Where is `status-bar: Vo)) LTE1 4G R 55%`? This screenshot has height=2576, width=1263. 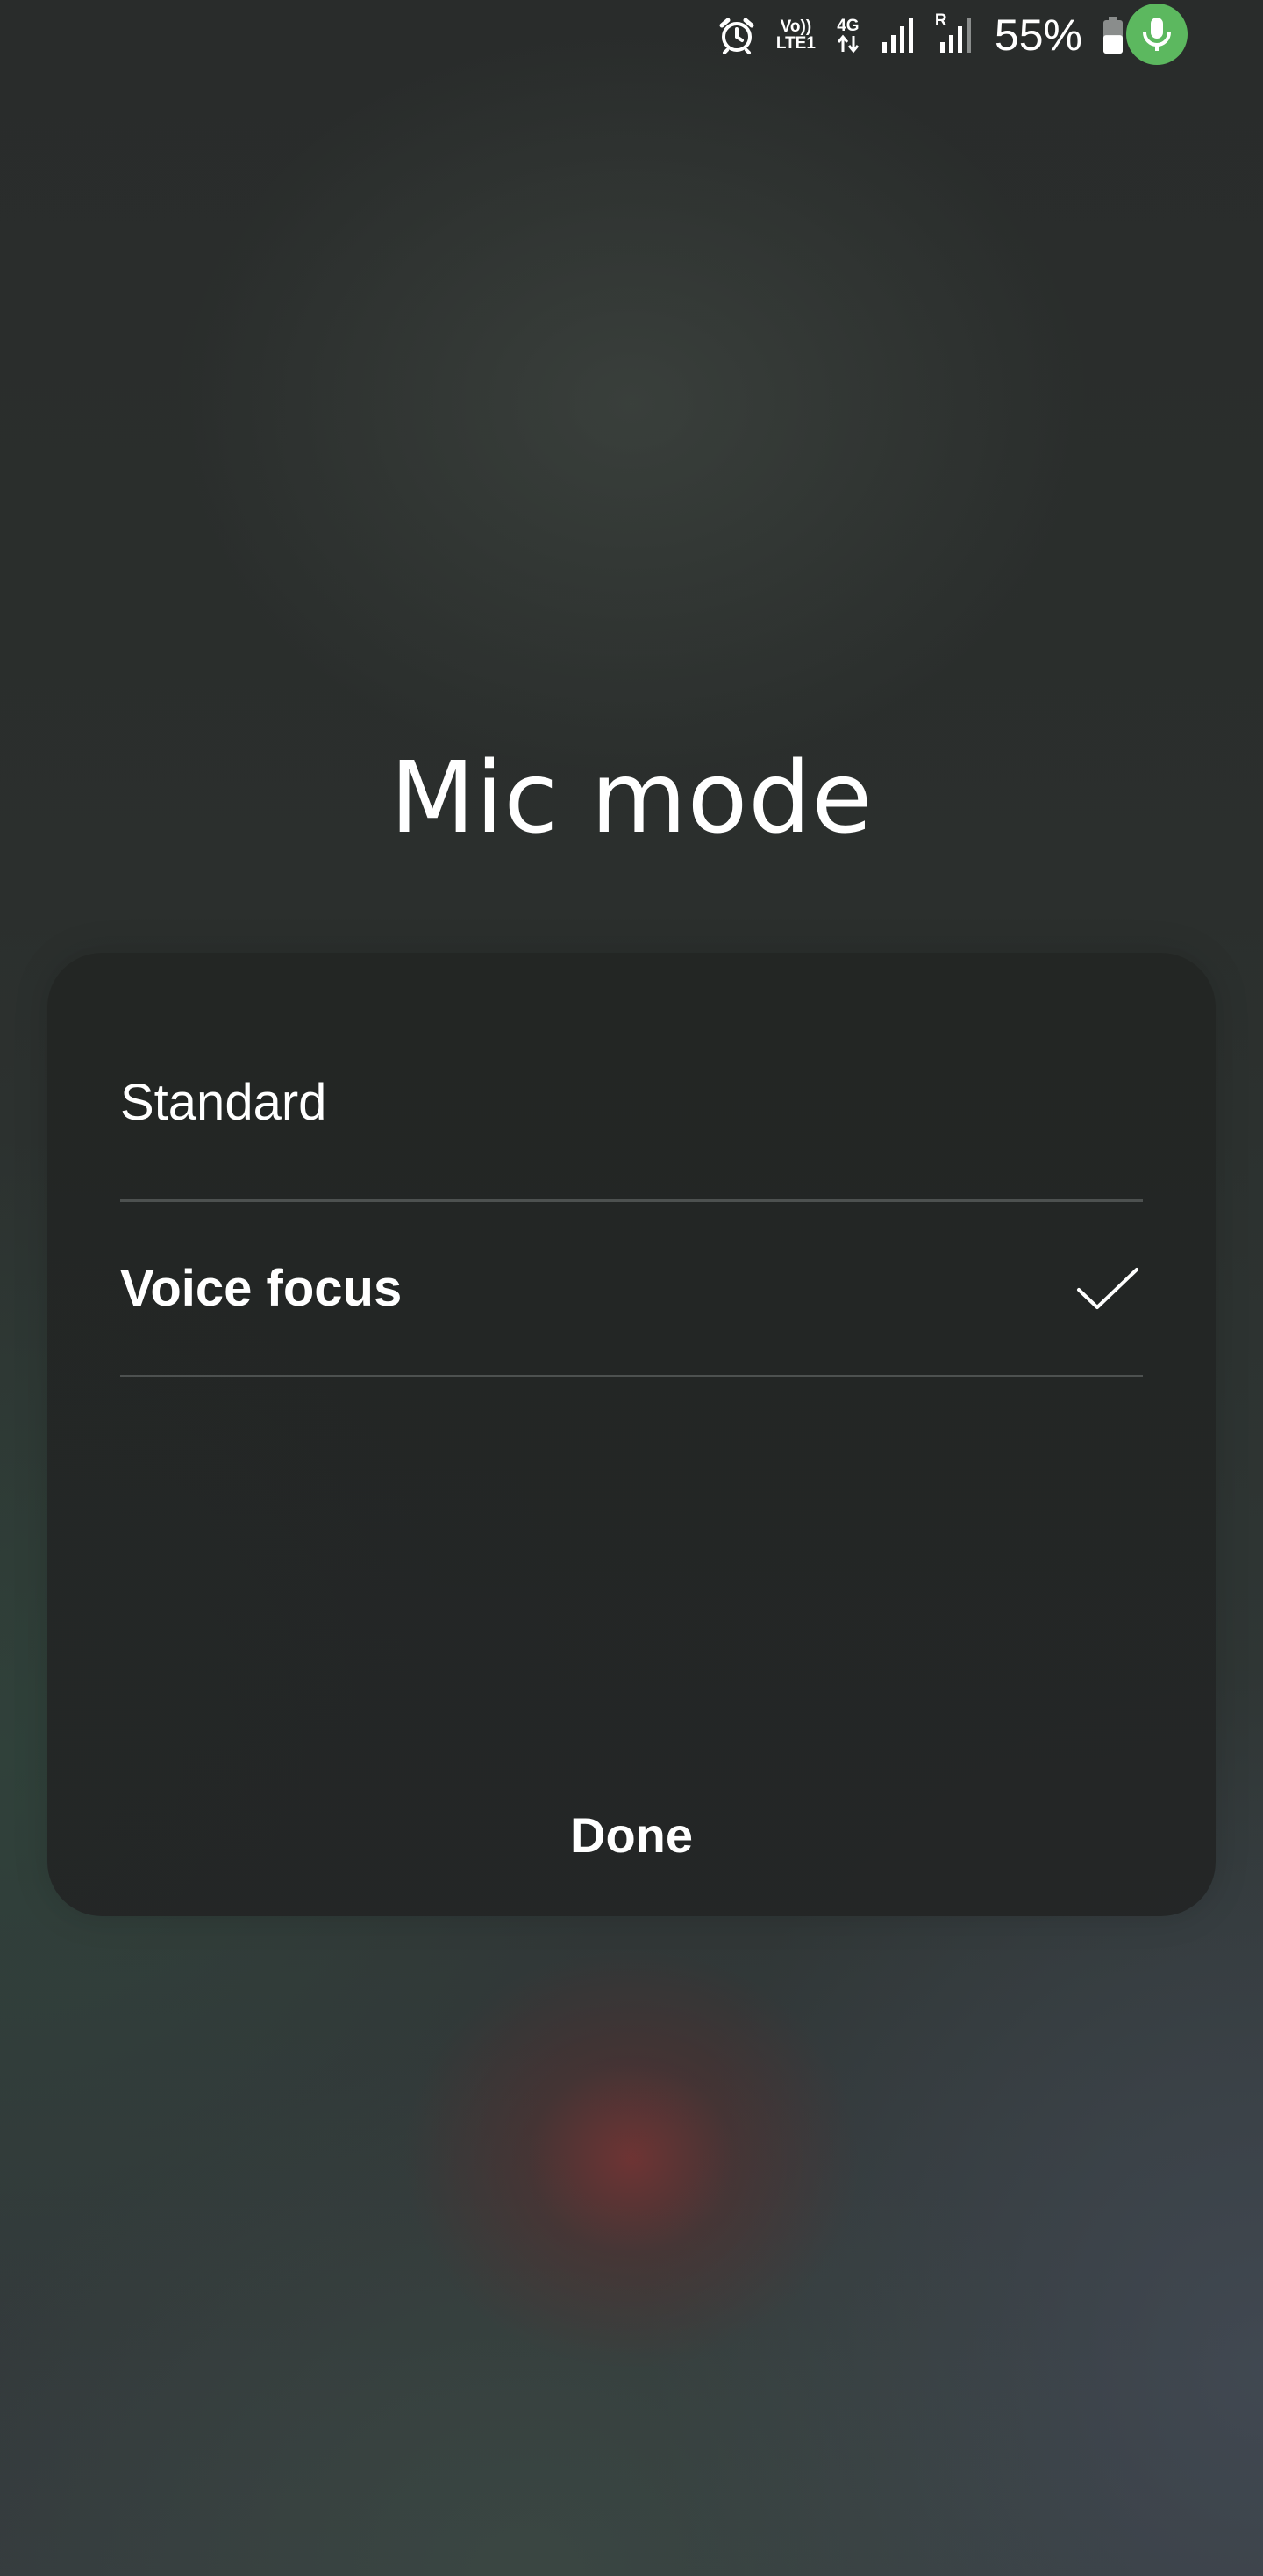
status-bar: Vo)) LTE1 4G R 55% is located at coordinates (631, 35).